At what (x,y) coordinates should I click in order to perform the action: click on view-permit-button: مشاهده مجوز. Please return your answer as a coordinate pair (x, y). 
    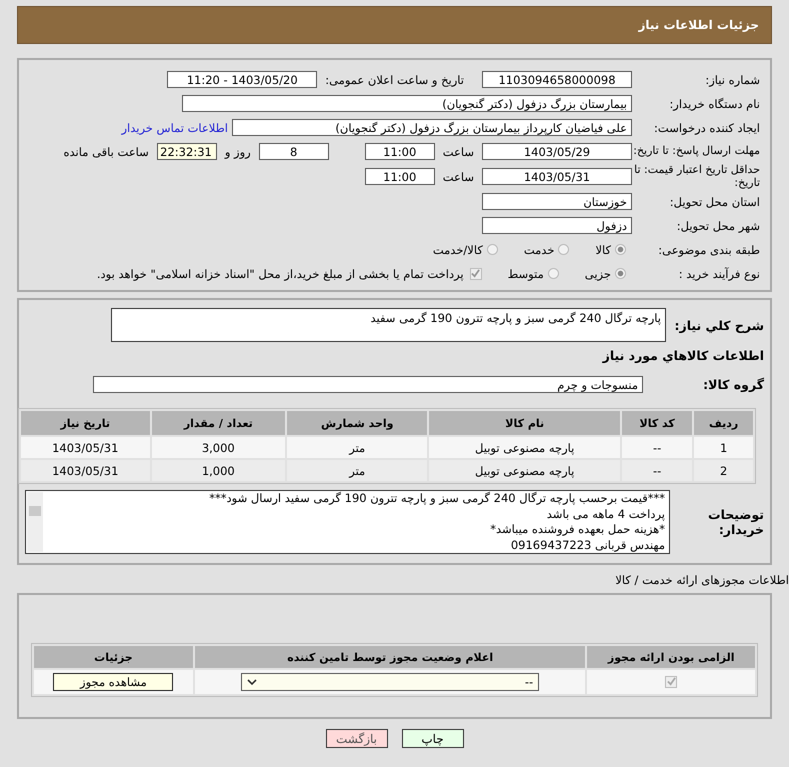
    Looking at the image, I should click on (113, 682).